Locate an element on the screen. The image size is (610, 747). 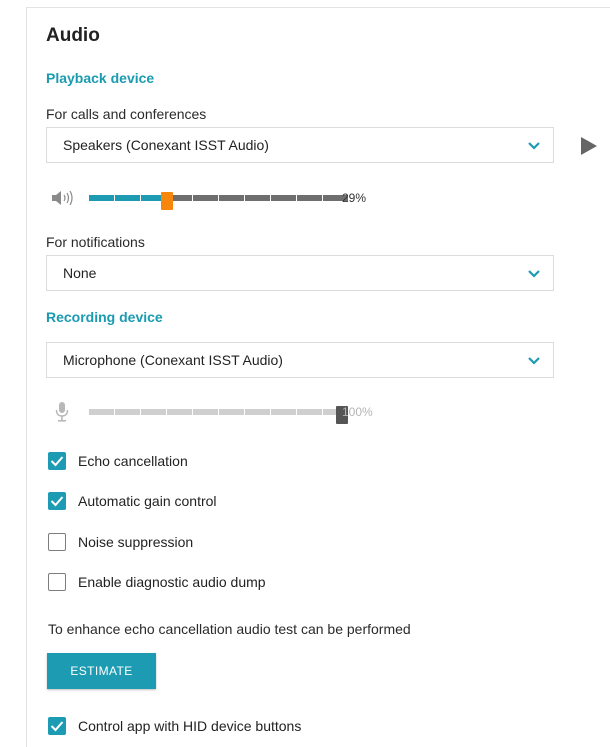
noise-suppression-label: Noise suppression is located at coordinates (136, 542).